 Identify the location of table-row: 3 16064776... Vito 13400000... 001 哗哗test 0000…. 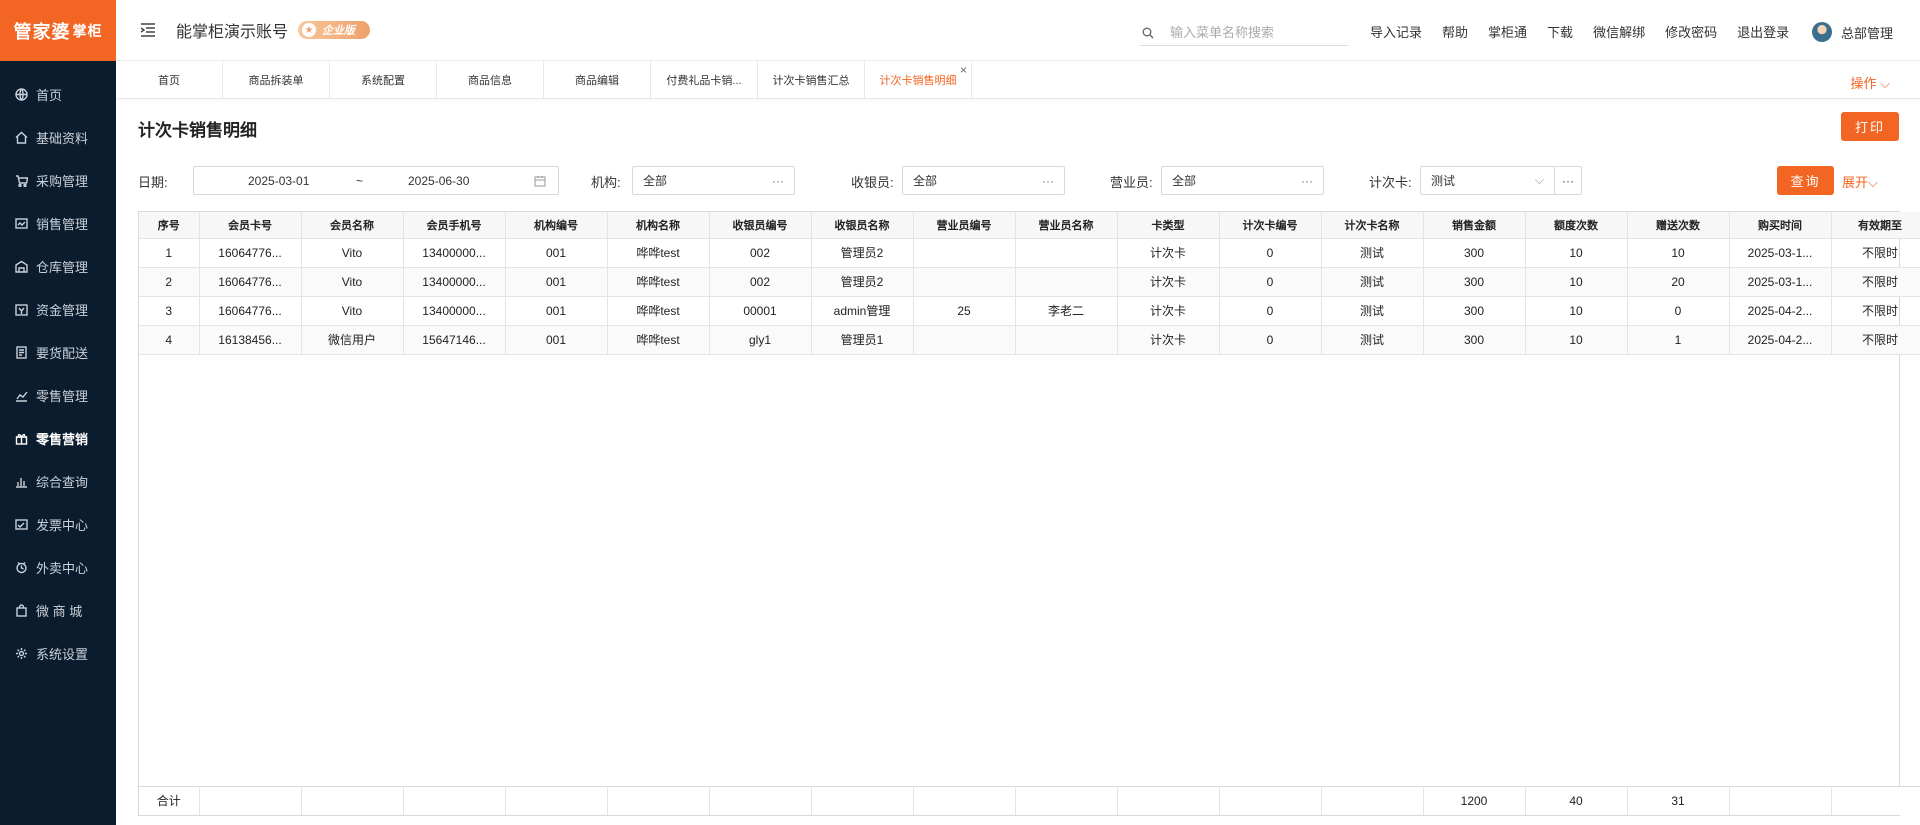
(1029, 311).